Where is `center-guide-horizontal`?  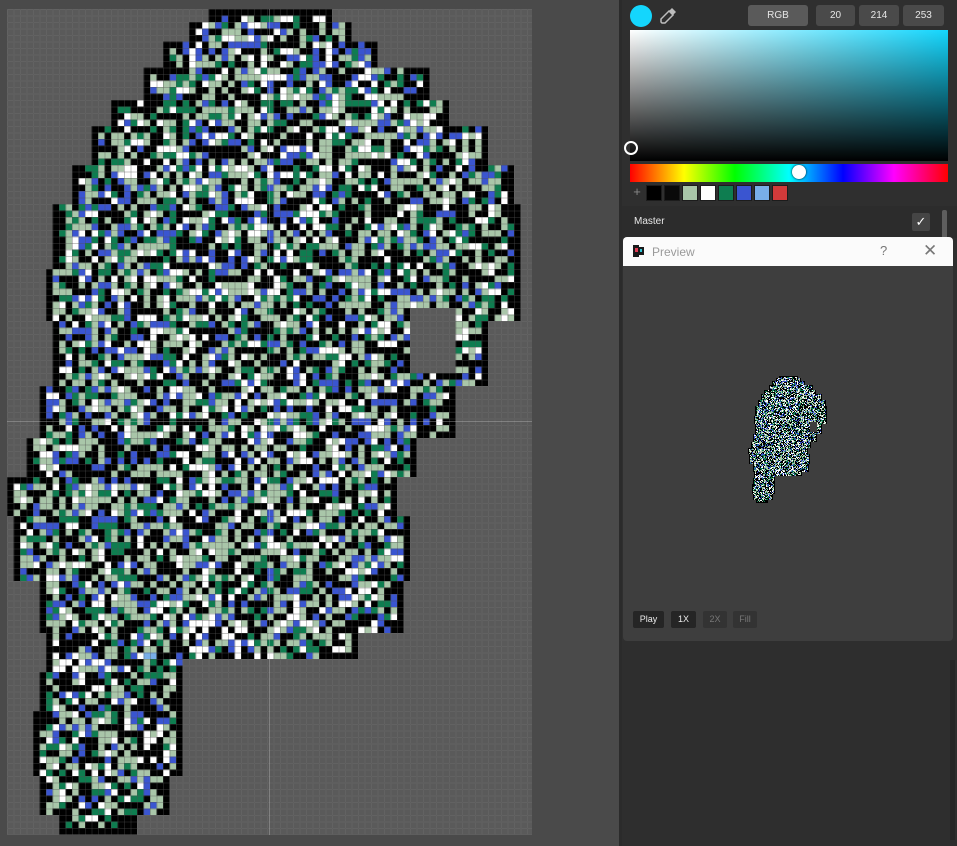 center-guide-horizontal is located at coordinates (269, 421).